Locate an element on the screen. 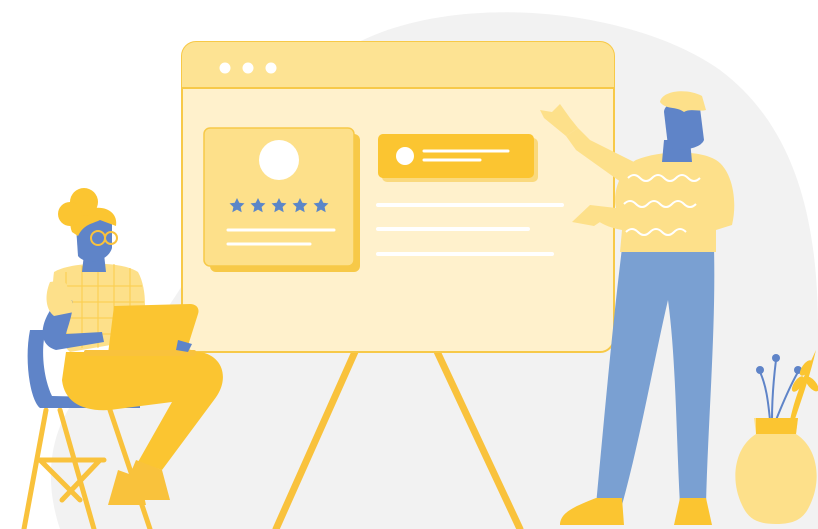 Image resolution: width=818 pixels, height=529 pixels. woman-hair-bun is located at coordinates (70, 214).